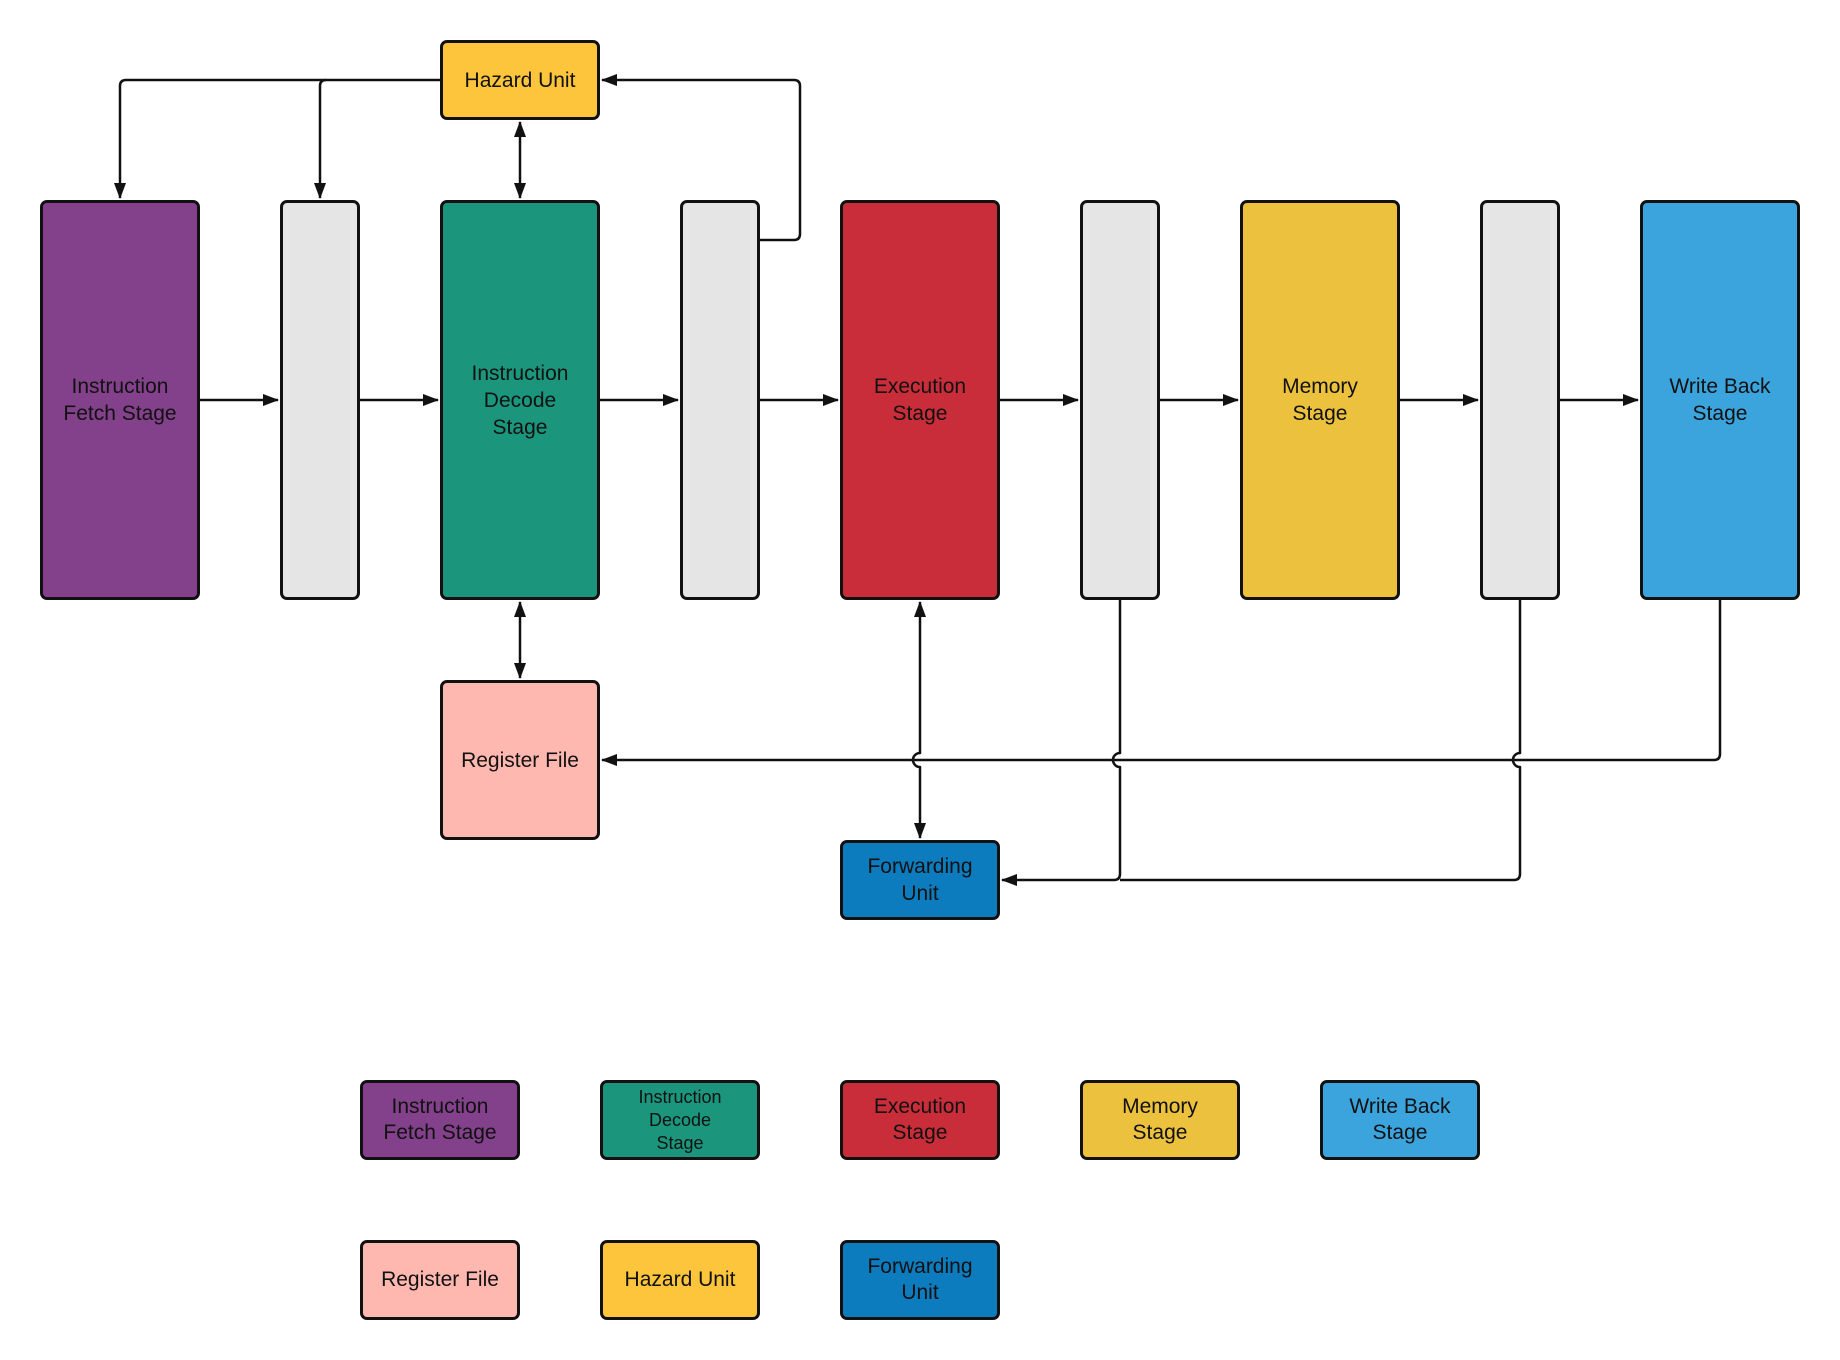  I want to click on hazard-unit-label: Hazard Unit, so click(520, 80).